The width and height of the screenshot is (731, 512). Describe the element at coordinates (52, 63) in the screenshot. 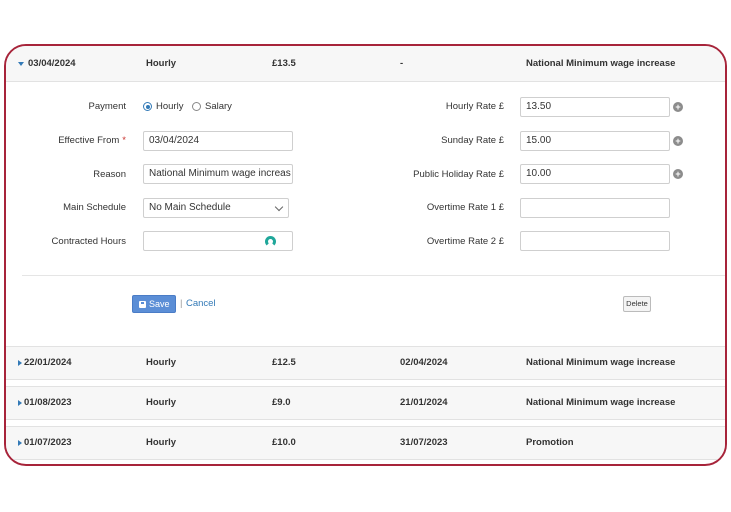

I see `record-effective-date: 03/04/2024` at that location.